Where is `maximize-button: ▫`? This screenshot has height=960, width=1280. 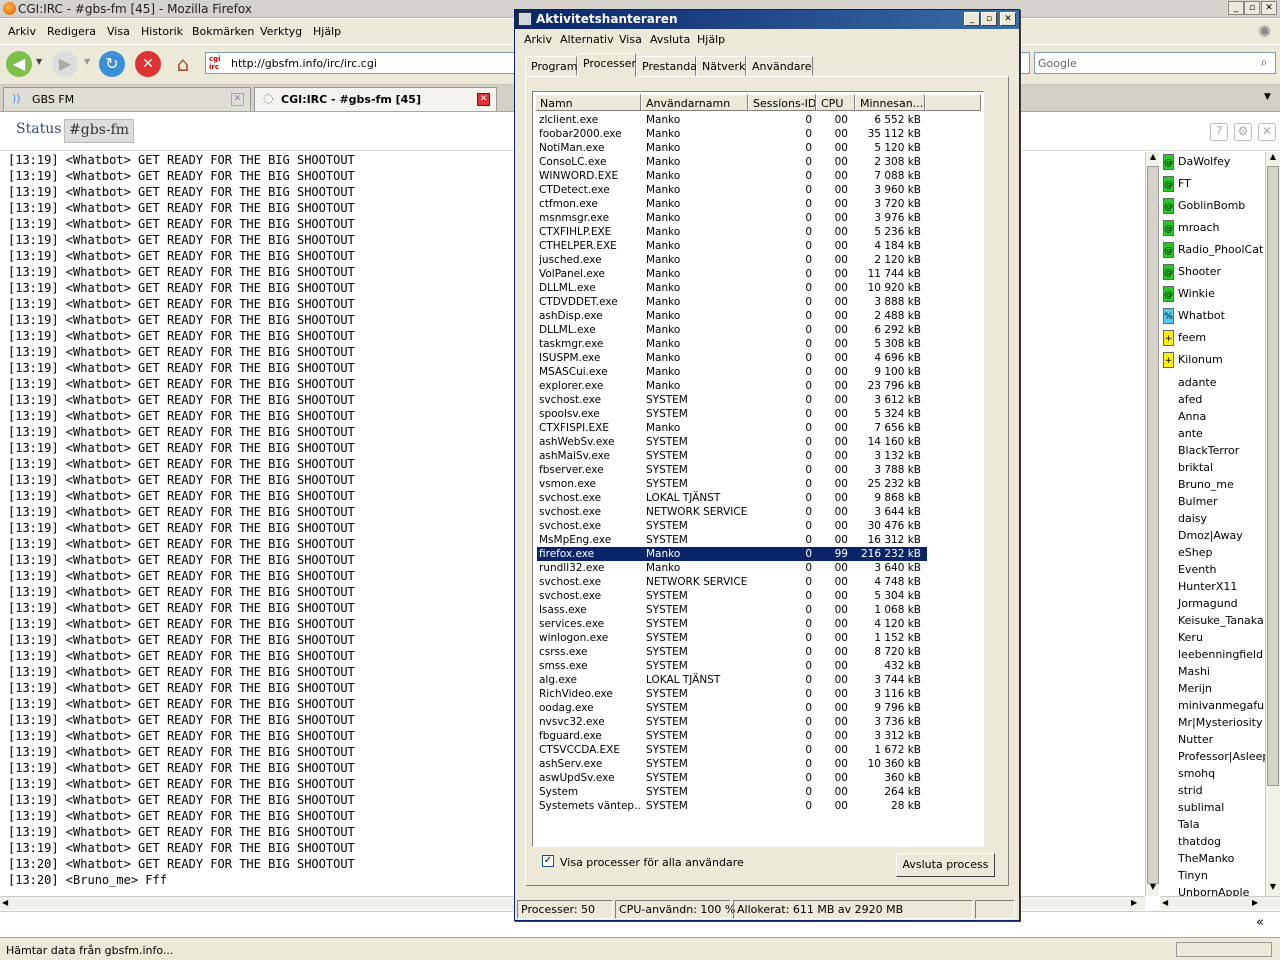
maximize-button: ▫ is located at coordinates (989, 19).